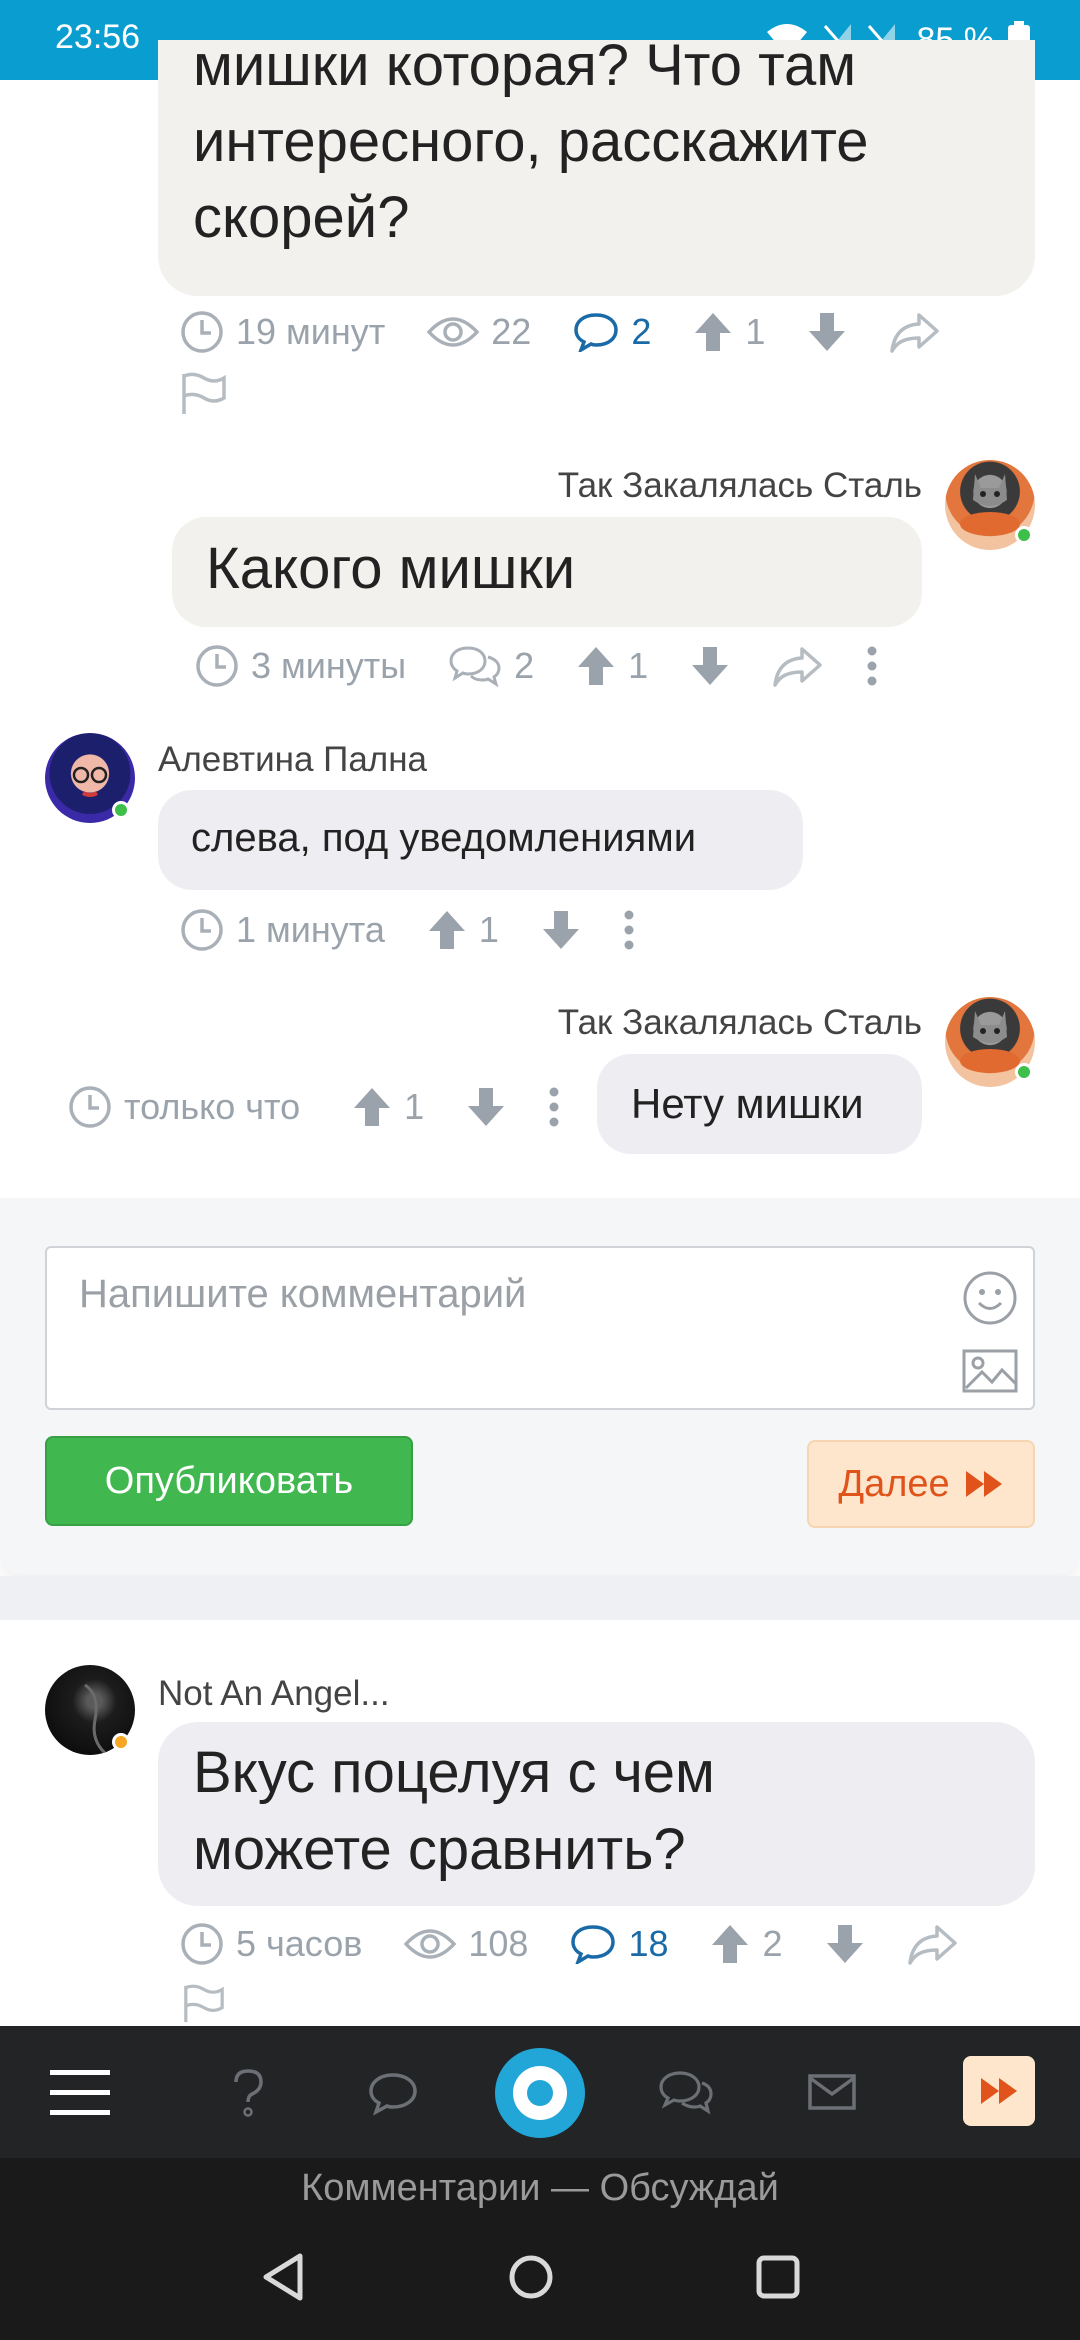 The width and height of the screenshot is (1080, 2340). What do you see at coordinates (292, 760) in the screenshot?
I see `comment-author: Алевтина Пална` at bounding box center [292, 760].